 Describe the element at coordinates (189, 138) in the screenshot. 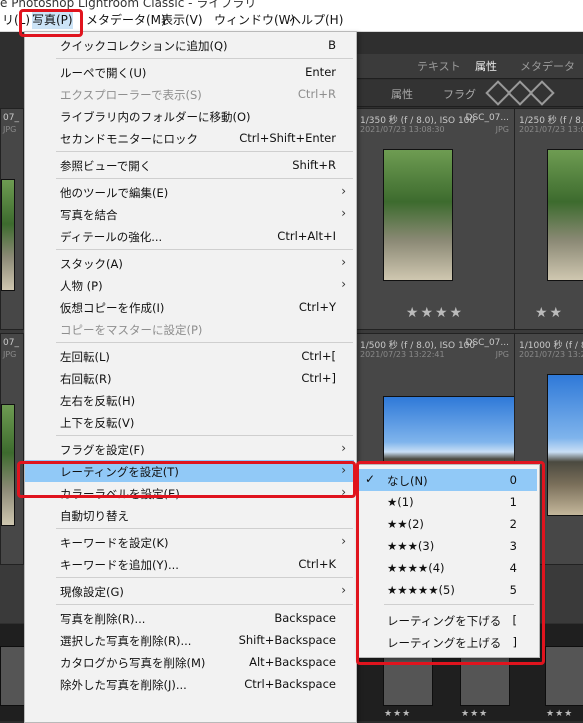

I see `menu-item: セカンドモニターにロック Ctrl+Shift+Enter` at that location.